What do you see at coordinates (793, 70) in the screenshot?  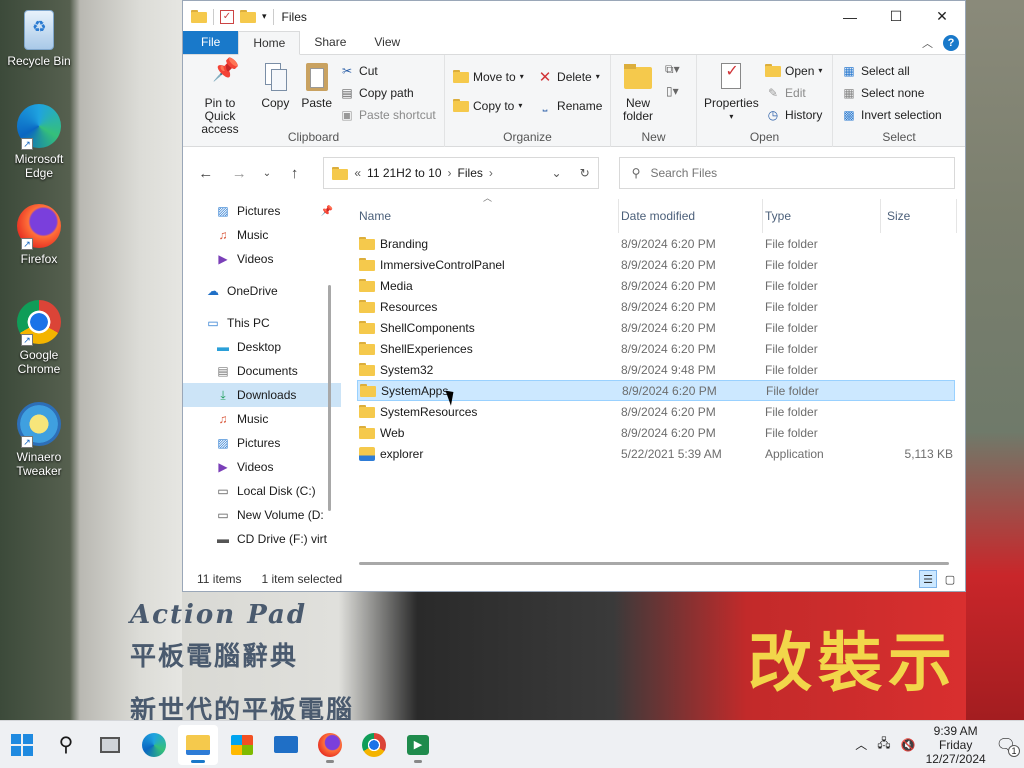 I see `open-button: Open ▾` at bounding box center [793, 70].